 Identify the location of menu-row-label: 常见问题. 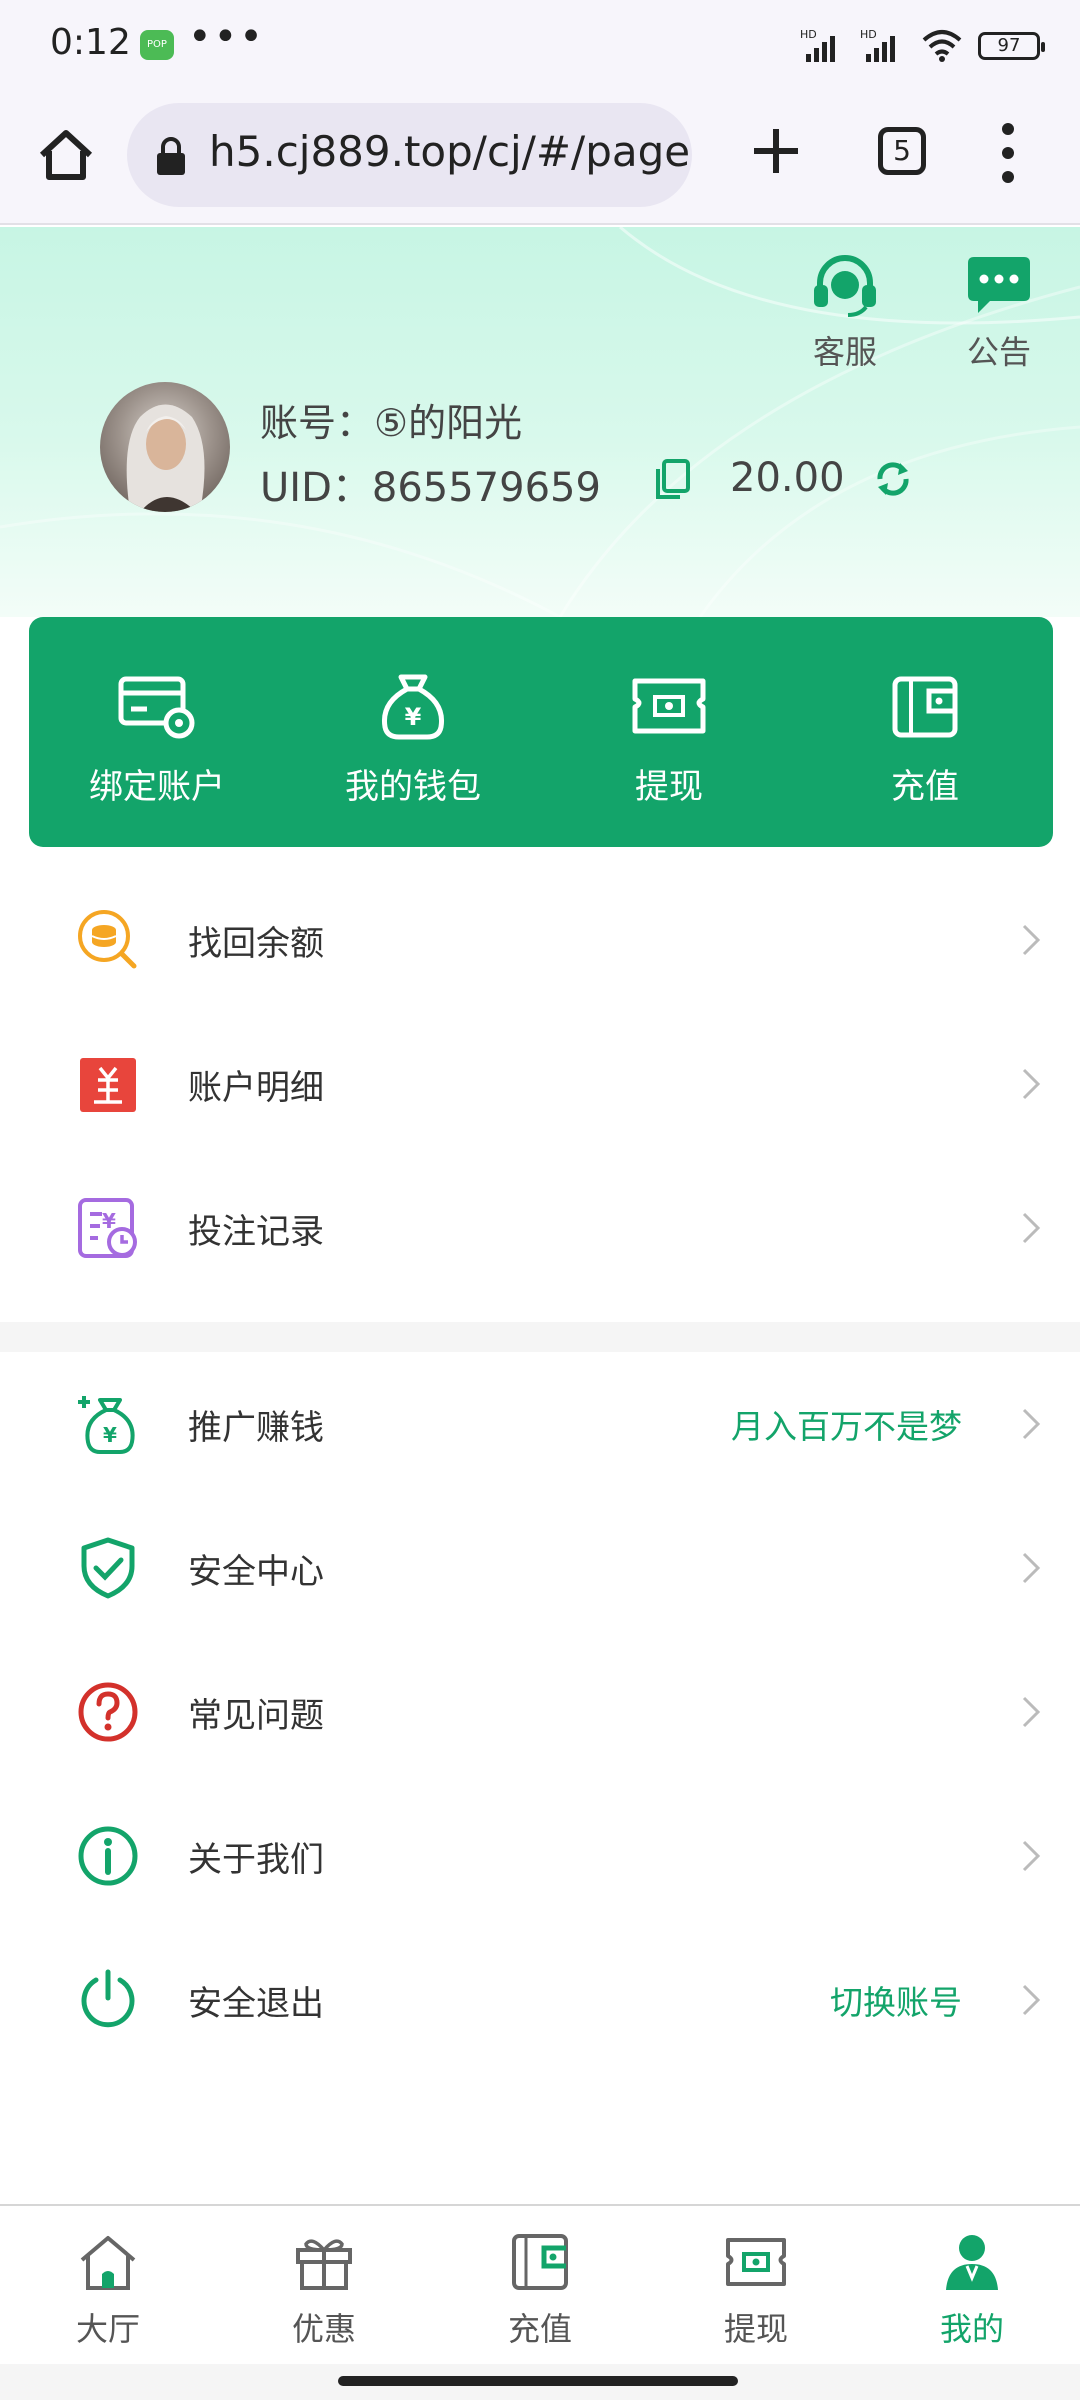
(256, 1716).